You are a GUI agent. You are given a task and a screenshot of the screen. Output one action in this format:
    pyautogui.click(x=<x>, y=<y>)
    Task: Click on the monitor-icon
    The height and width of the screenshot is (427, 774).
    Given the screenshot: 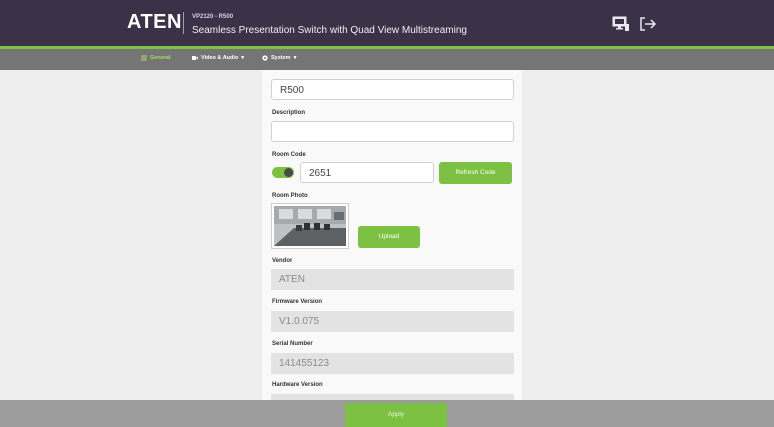 What is the action you would take?
    pyautogui.click(x=621, y=24)
    